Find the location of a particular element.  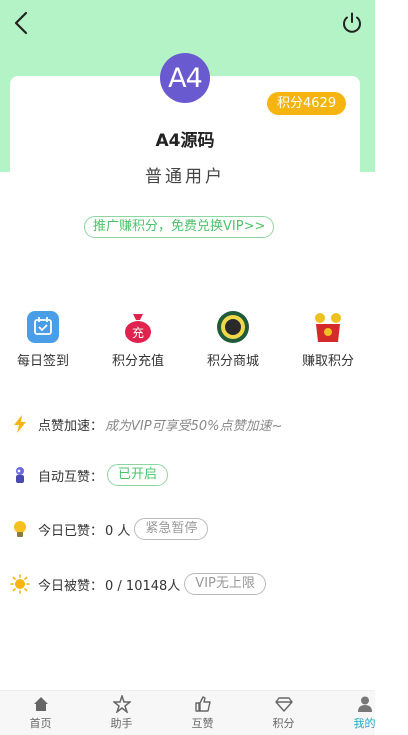

today-received-value: 0 / 10148人 is located at coordinates (143, 586).